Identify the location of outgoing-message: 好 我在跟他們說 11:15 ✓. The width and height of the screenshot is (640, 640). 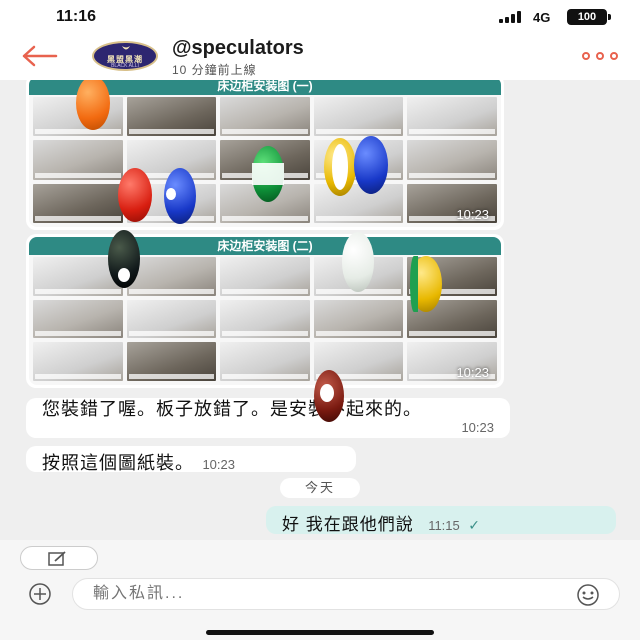
(441, 520).